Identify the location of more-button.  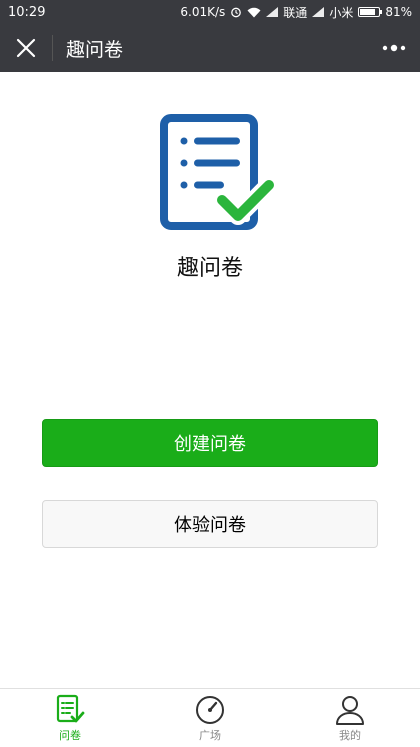
(394, 48).